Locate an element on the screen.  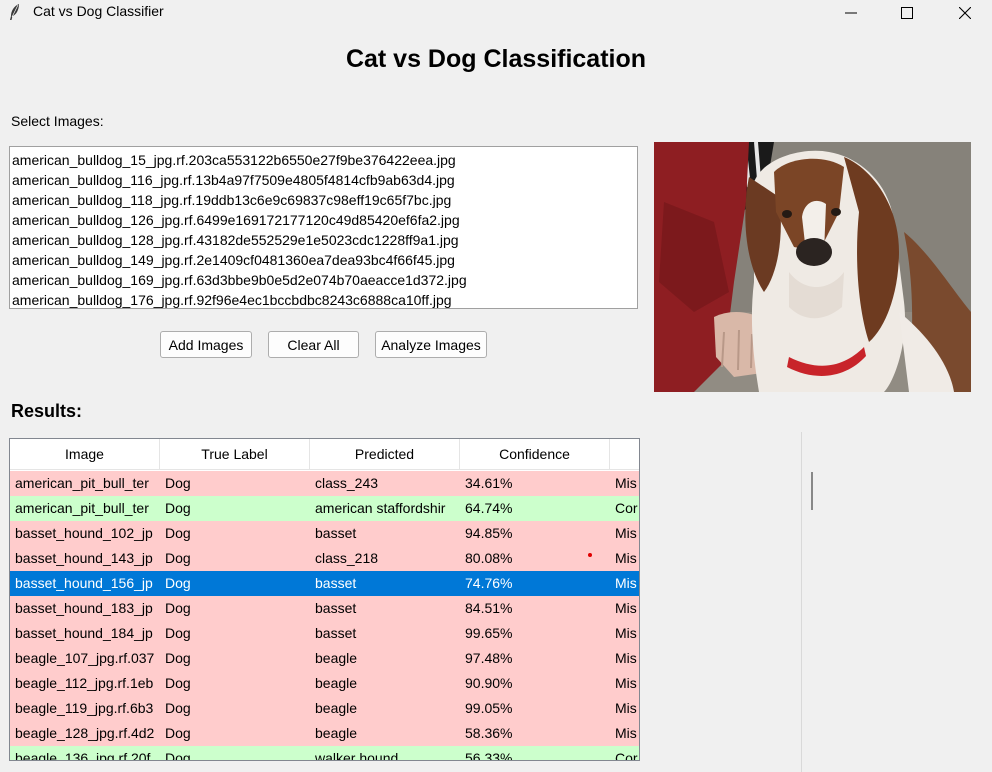
cell-confidence: 56.33% is located at coordinates (489, 755).